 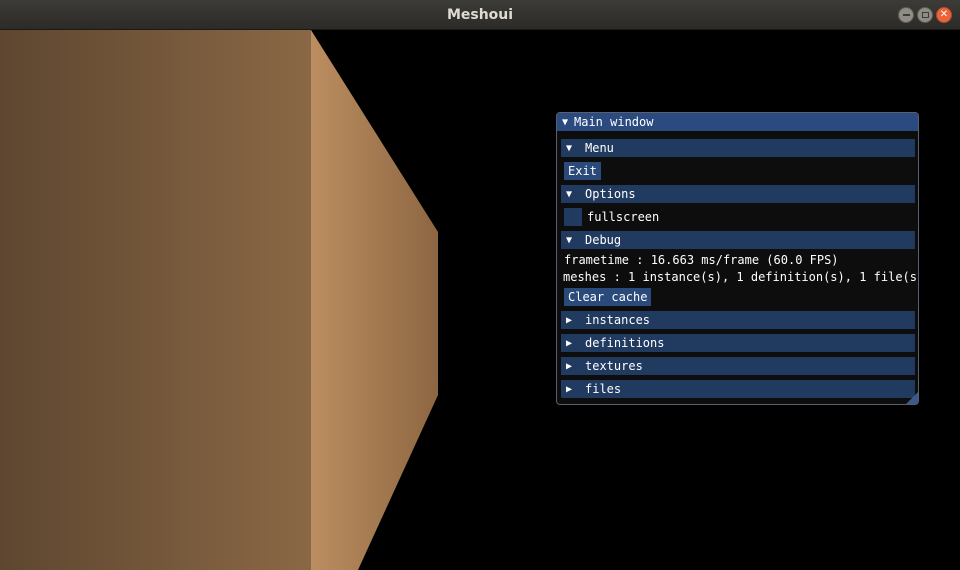 What do you see at coordinates (618, 320) in the screenshot?
I see `instances-header-label: instances` at bounding box center [618, 320].